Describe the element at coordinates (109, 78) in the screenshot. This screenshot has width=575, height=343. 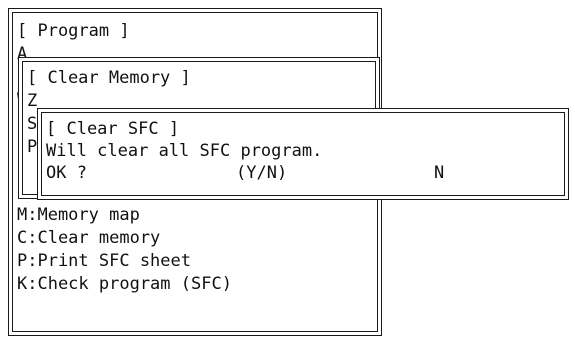
I see `clear-memory-title: [ Clear Memory ]` at that location.